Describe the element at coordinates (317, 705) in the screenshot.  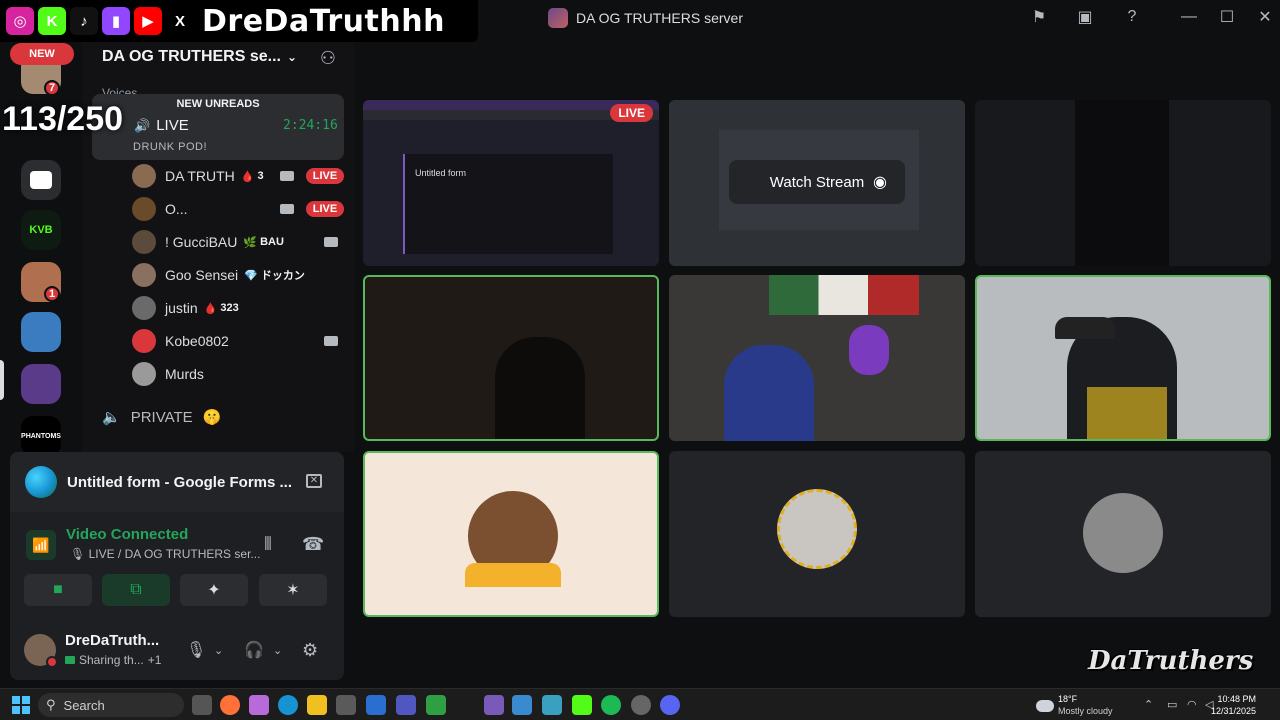
I see `file-explorer-icon` at that location.